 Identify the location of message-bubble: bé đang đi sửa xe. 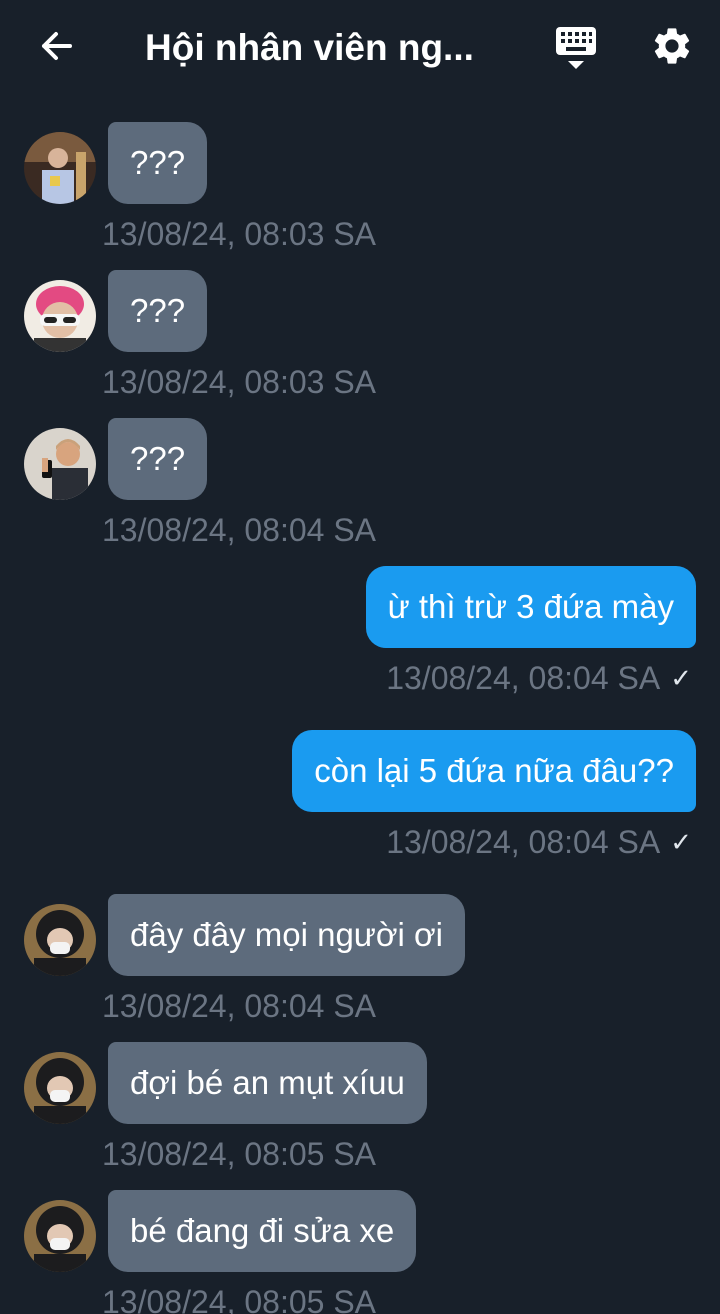
(262, 1231).